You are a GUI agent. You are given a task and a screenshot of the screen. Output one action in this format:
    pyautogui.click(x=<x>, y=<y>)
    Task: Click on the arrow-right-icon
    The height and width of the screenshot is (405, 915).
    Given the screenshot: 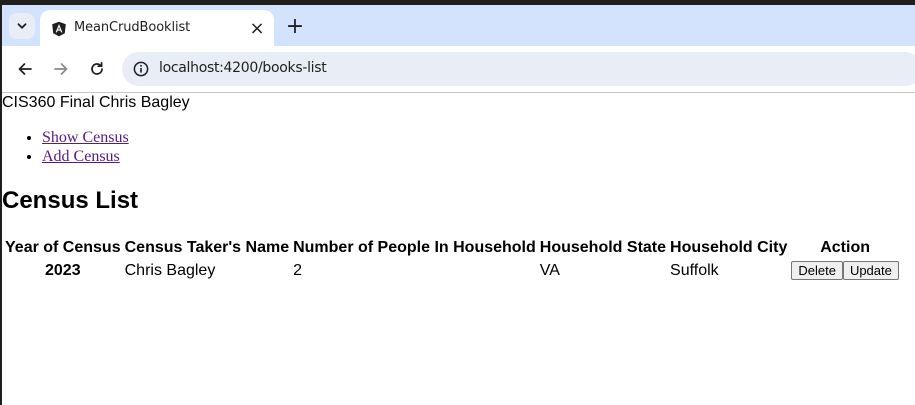 What is the action you would take?
    pyautogui.click(x=61, y=69)
    